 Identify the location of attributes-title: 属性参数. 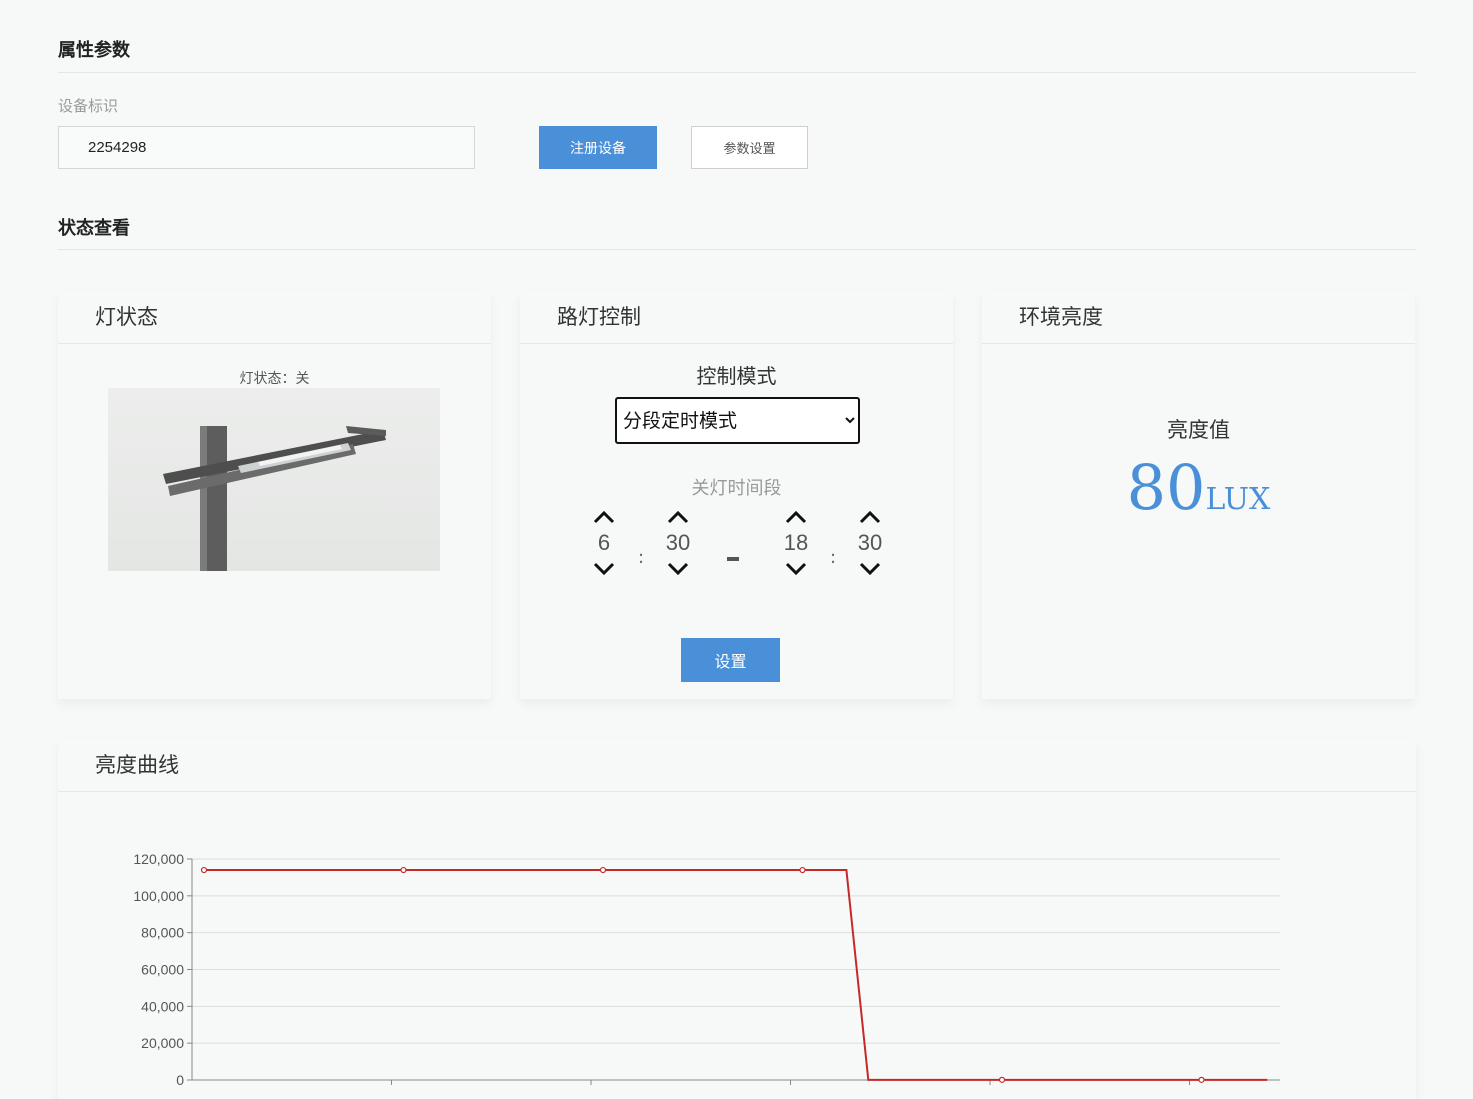
(94, 50).